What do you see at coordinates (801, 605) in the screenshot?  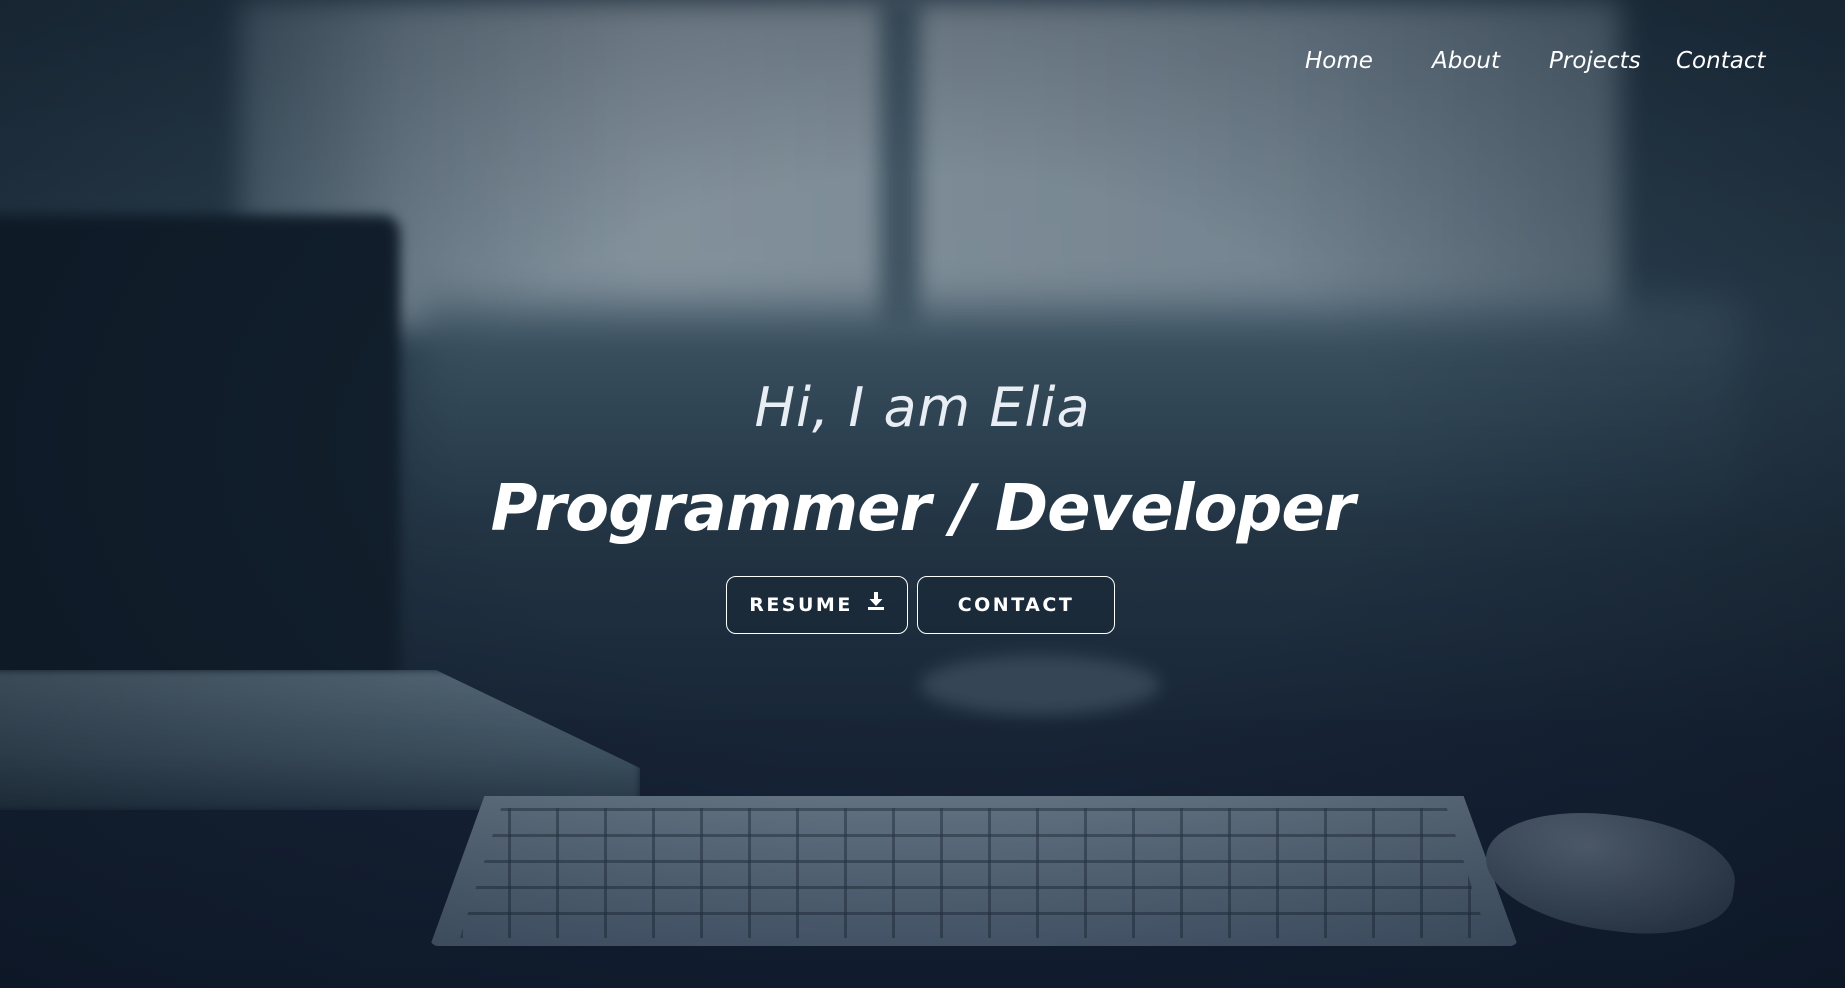 I see `resume-button-label: RESUME` at bounding box center [801, 605].